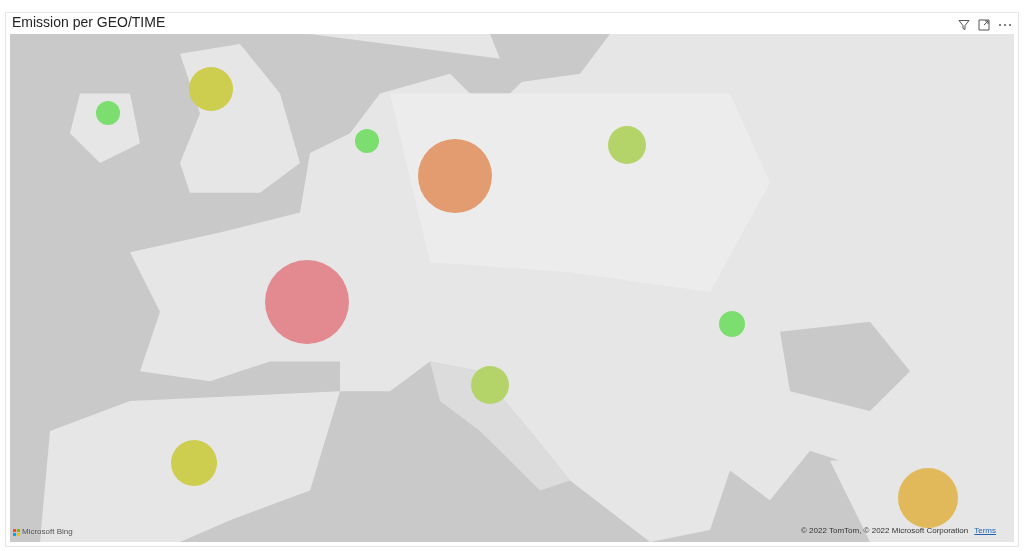  What do you see at coordinates (985, 531) in the screenshot?
I see `terms-link: Terms` at bounding box center [985, 531].